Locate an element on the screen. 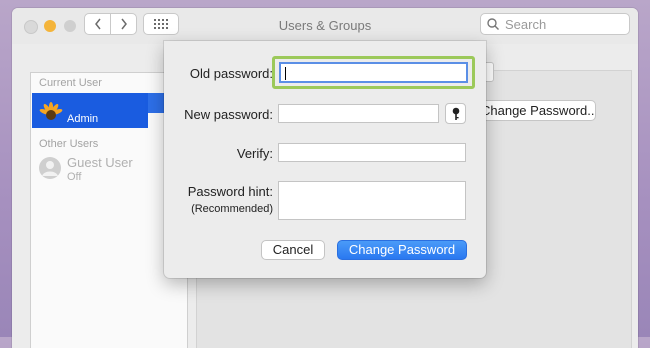 The image size is (650, 348). cancel-button: Cancel is located at coordinates (293, 250).